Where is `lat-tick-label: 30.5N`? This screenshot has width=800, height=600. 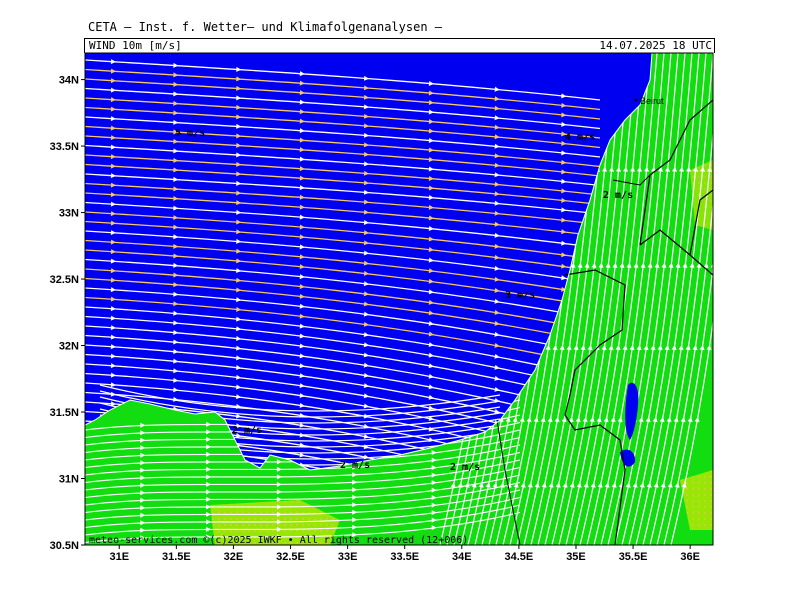
lat-tick-label: 30.5N is located at coordinates (64, 546).